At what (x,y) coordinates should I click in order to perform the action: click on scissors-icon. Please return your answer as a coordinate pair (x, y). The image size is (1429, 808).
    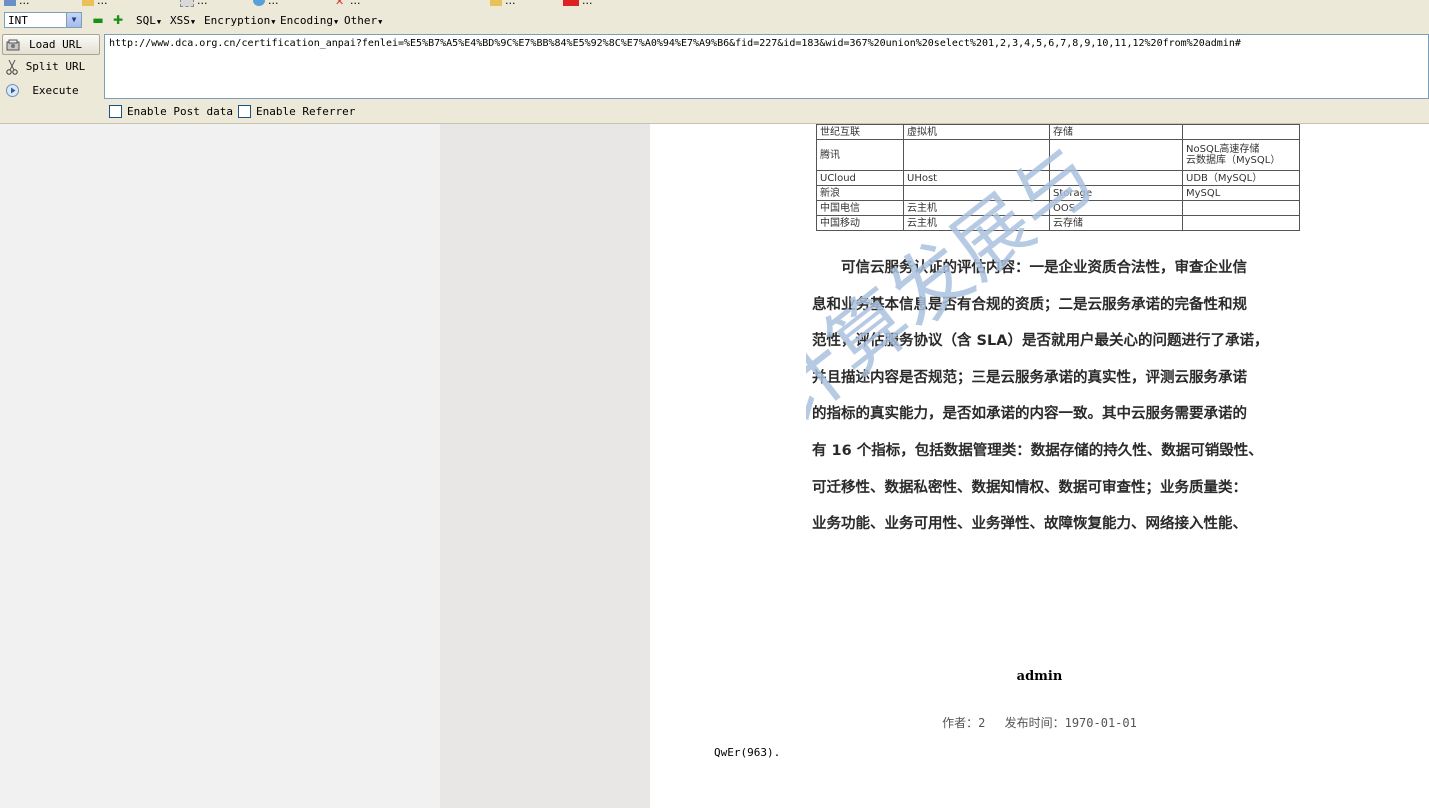
    Looking at the image, I should click on (12, 67).